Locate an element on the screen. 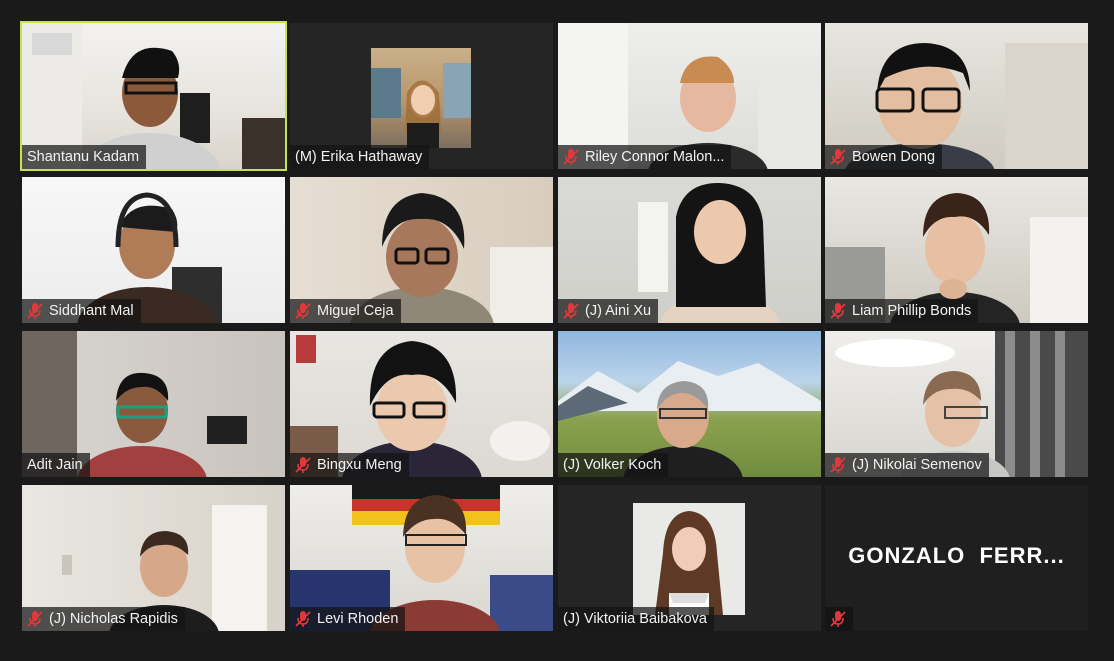 The height and width of the screenshot is (661, 1114). participant-name-tag: Adit Jain is located at coordinates (56, 465).